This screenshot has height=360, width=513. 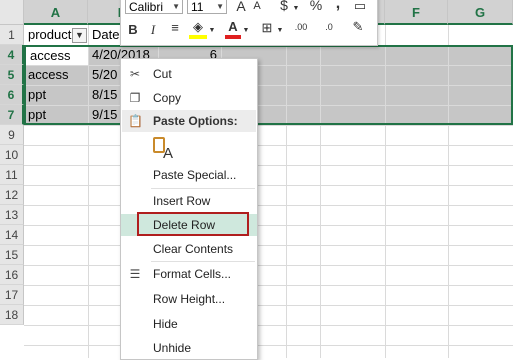 I want to click on menu-item-insert-row: Insert Row, so click(x=189, y=201).